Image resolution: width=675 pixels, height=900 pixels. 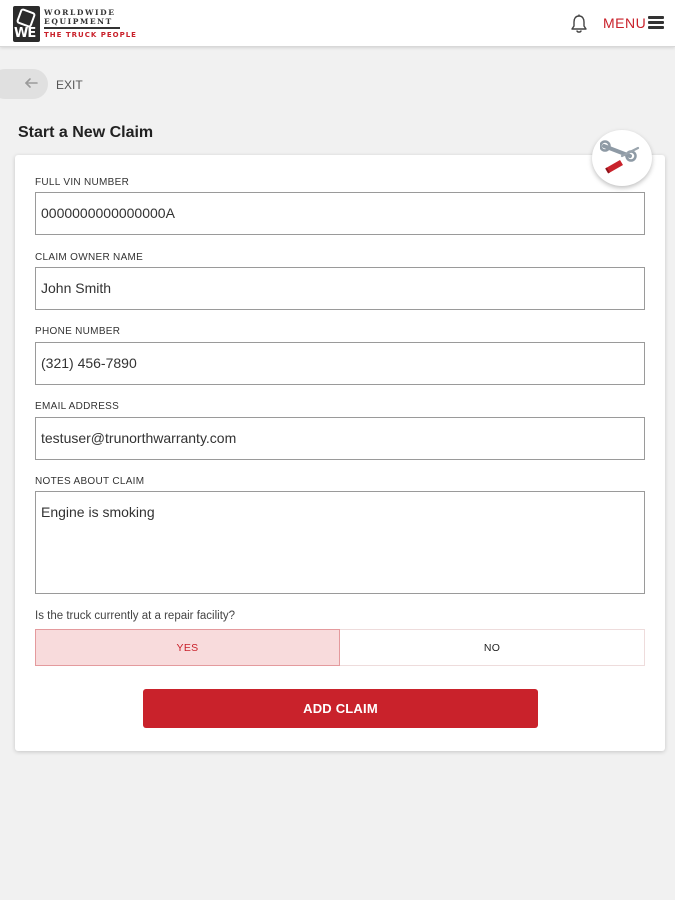 I want to click on logo-tagline: THE TRUCK PEOPLE, so click(x=90, y=35).